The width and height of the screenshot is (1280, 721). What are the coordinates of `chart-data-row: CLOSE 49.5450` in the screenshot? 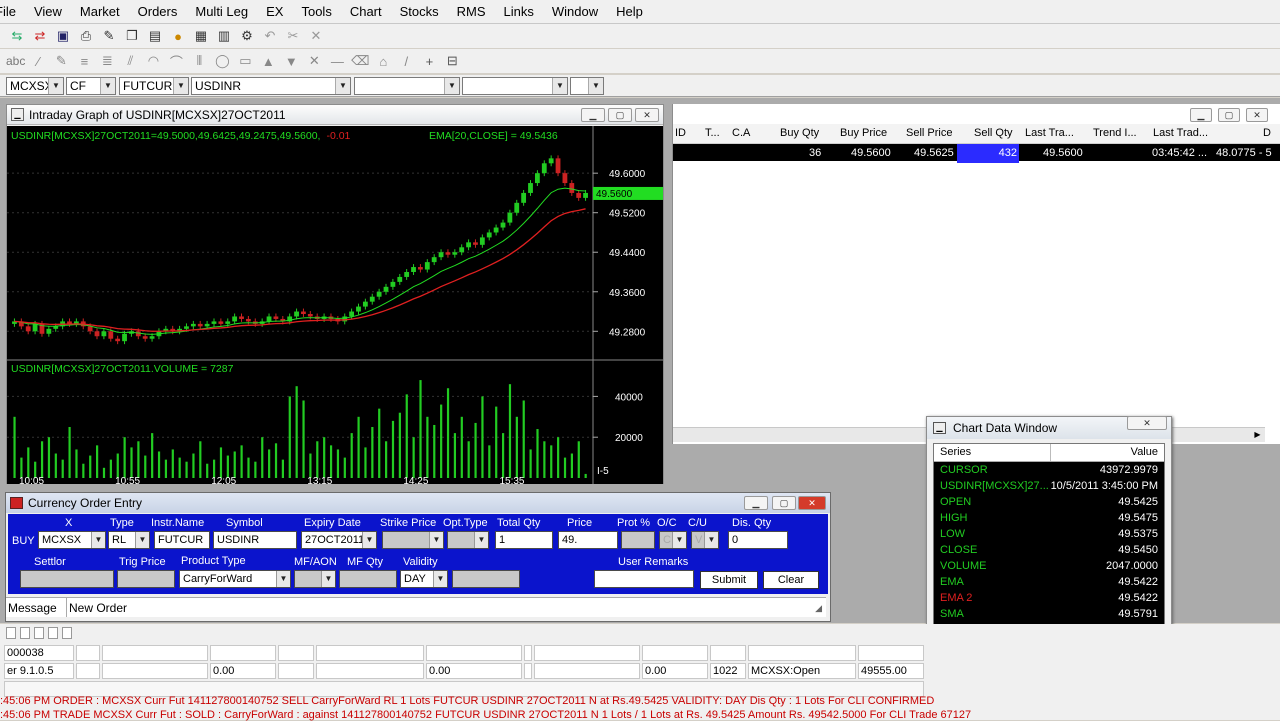 It's located at (1049, 550).